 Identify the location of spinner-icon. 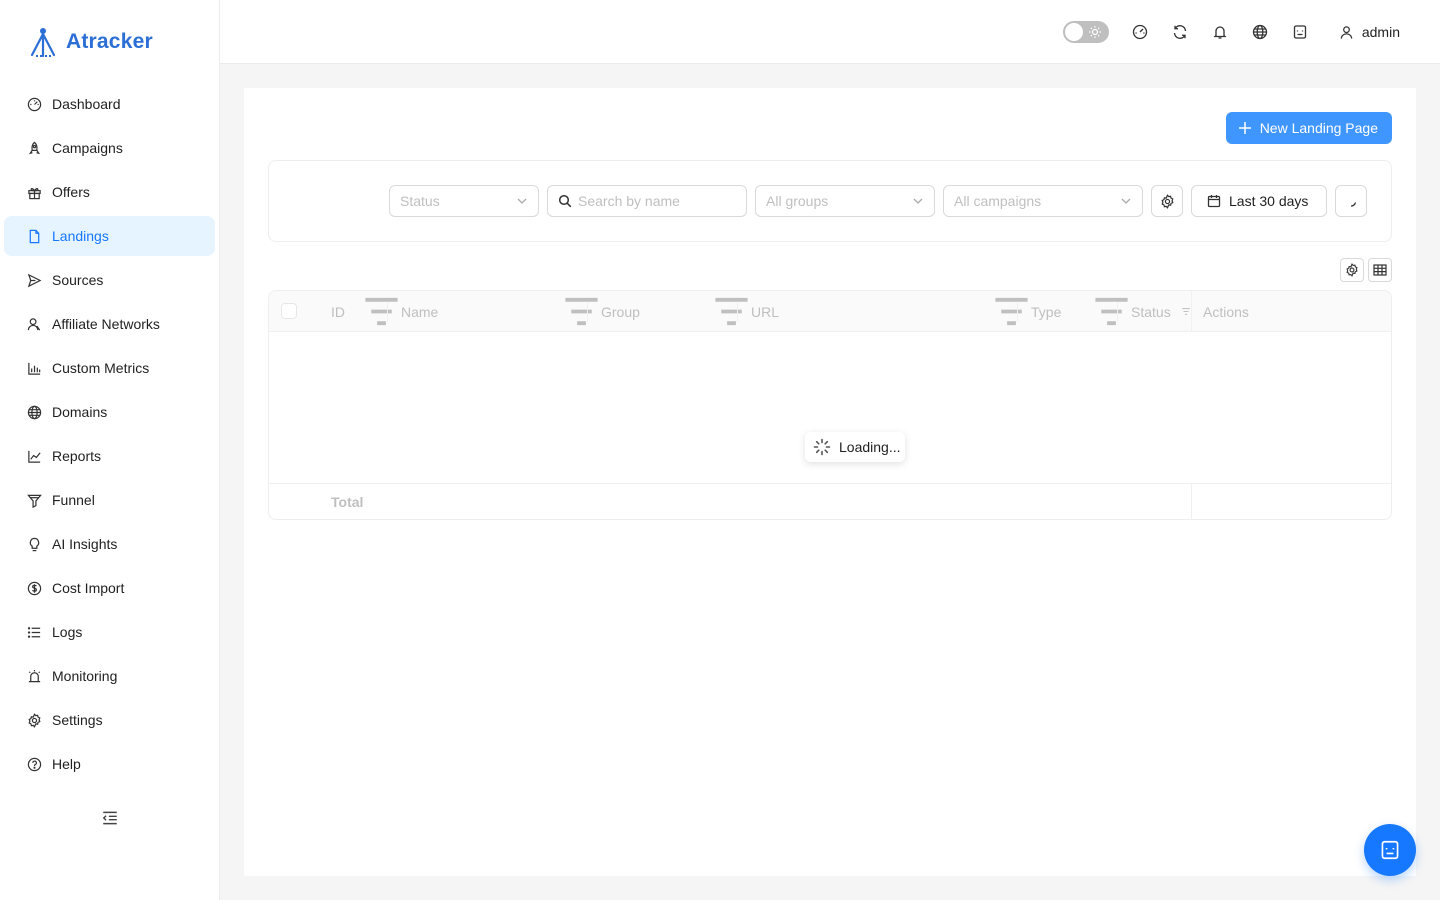
(822, 447).